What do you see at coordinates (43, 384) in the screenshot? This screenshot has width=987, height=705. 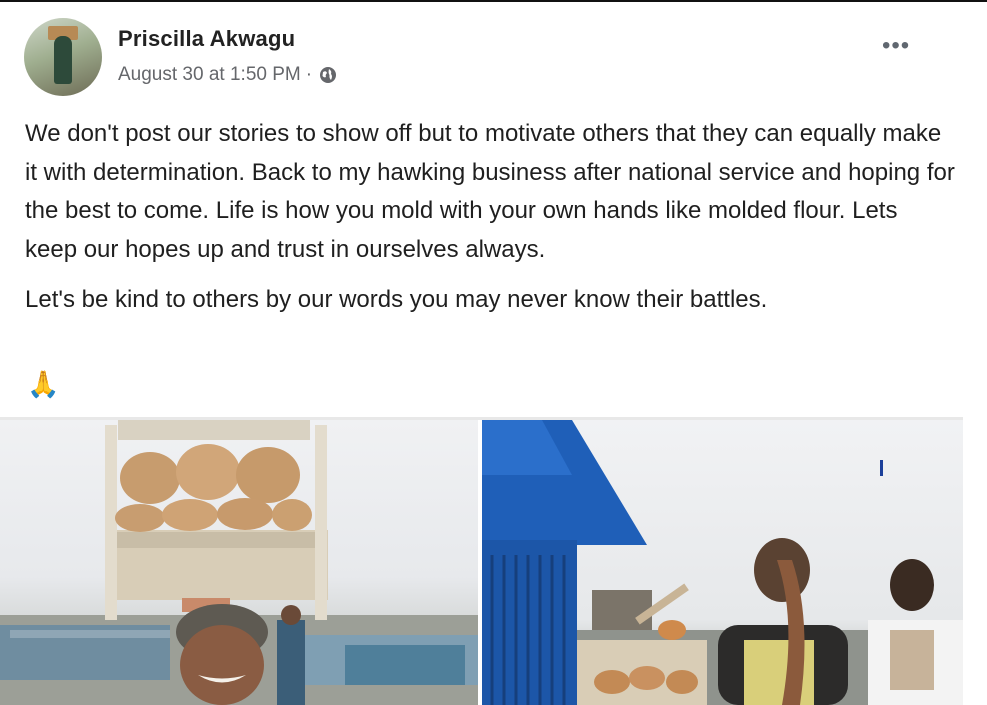 I see `praying-hands-icon: 🙏` at bounding box center [43, 384].